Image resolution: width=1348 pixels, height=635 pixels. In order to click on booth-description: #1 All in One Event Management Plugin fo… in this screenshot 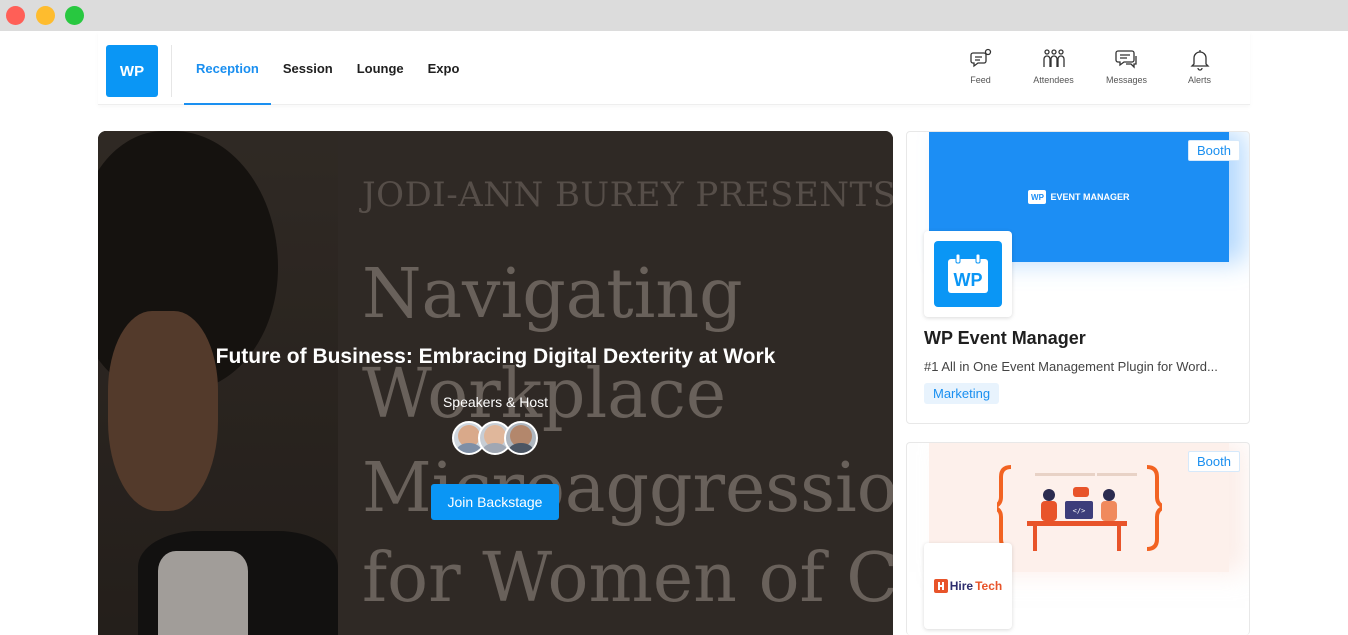, I will do `click(1071, 366)`.